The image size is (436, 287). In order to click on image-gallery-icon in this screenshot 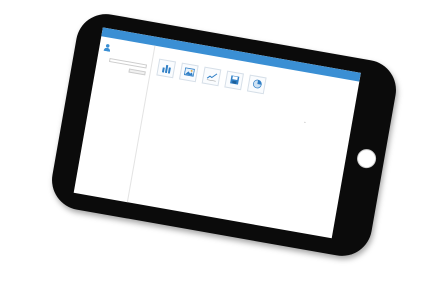, I will do `click(189, 72)`.